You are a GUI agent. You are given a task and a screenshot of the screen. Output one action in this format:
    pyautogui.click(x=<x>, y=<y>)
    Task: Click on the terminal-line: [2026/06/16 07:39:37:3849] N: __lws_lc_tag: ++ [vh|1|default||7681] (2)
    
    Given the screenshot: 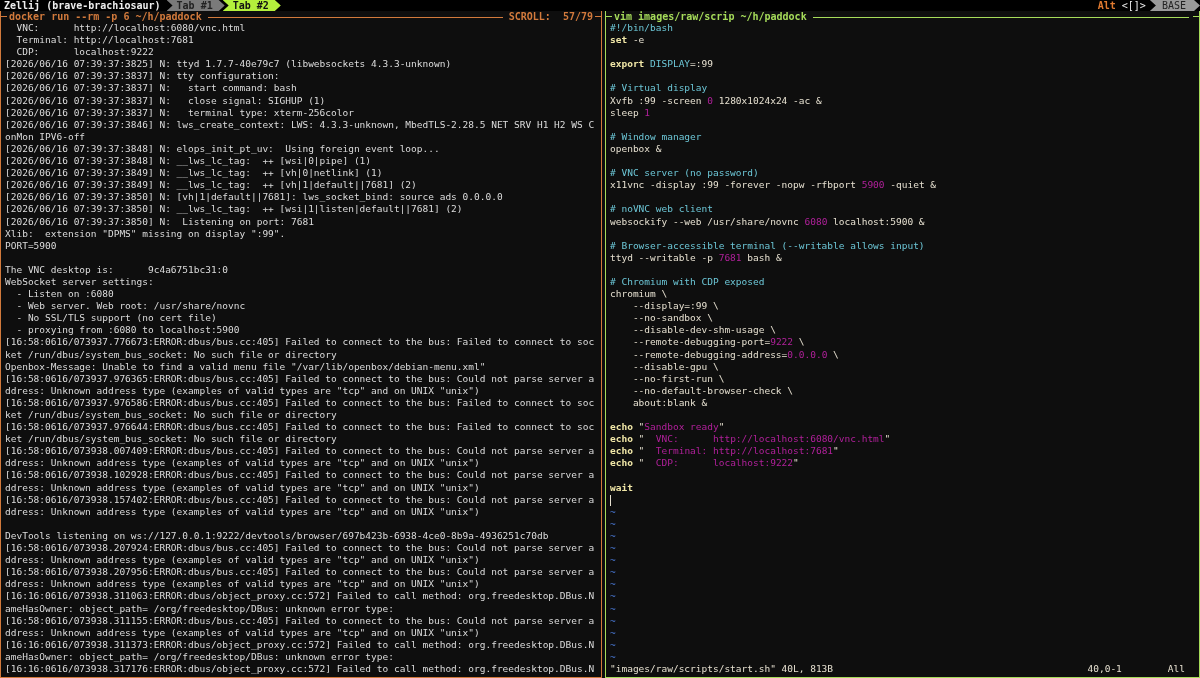 What is the action you would take?
    pyautogui.click(x=211, y=185)
    